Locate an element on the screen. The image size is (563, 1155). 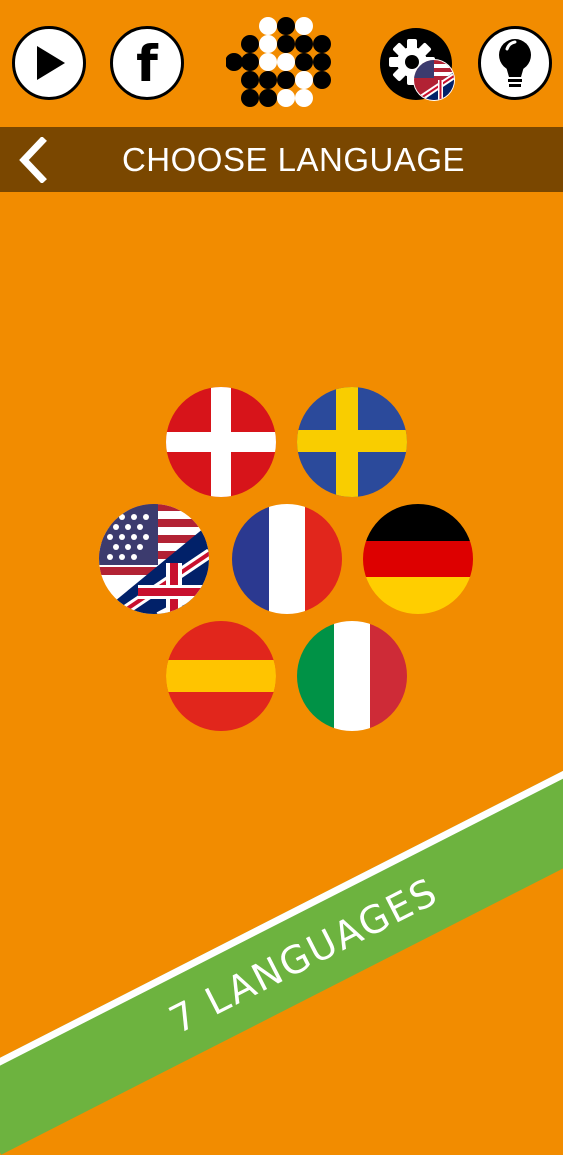
top-bar: f is located at coordinates (281, 63).